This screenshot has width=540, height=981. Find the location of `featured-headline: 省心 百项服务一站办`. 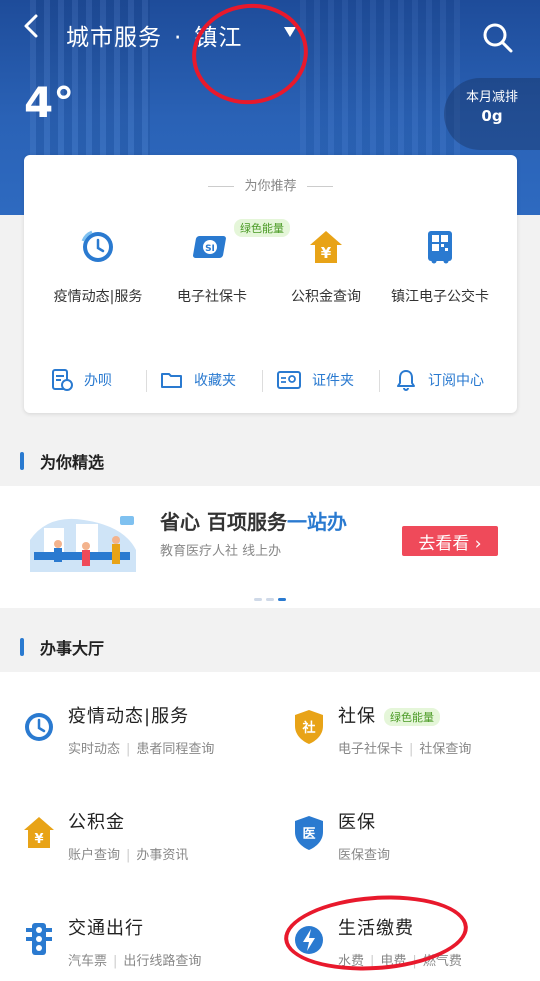

featured-headline: 省心 百项服务一站办 is located at coordinates (253, 520).